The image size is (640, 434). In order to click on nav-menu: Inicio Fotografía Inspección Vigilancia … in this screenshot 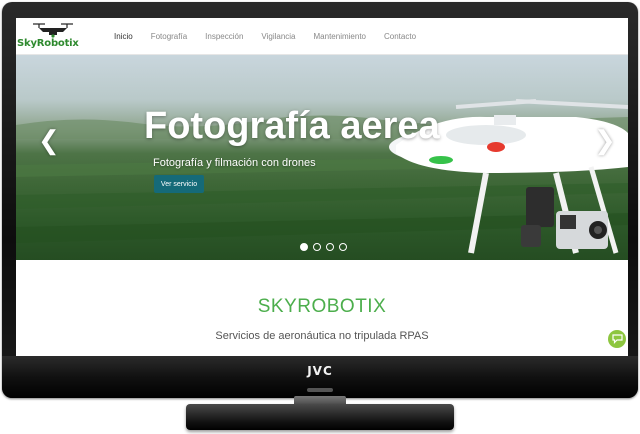, I will do `click(274, 36)`.